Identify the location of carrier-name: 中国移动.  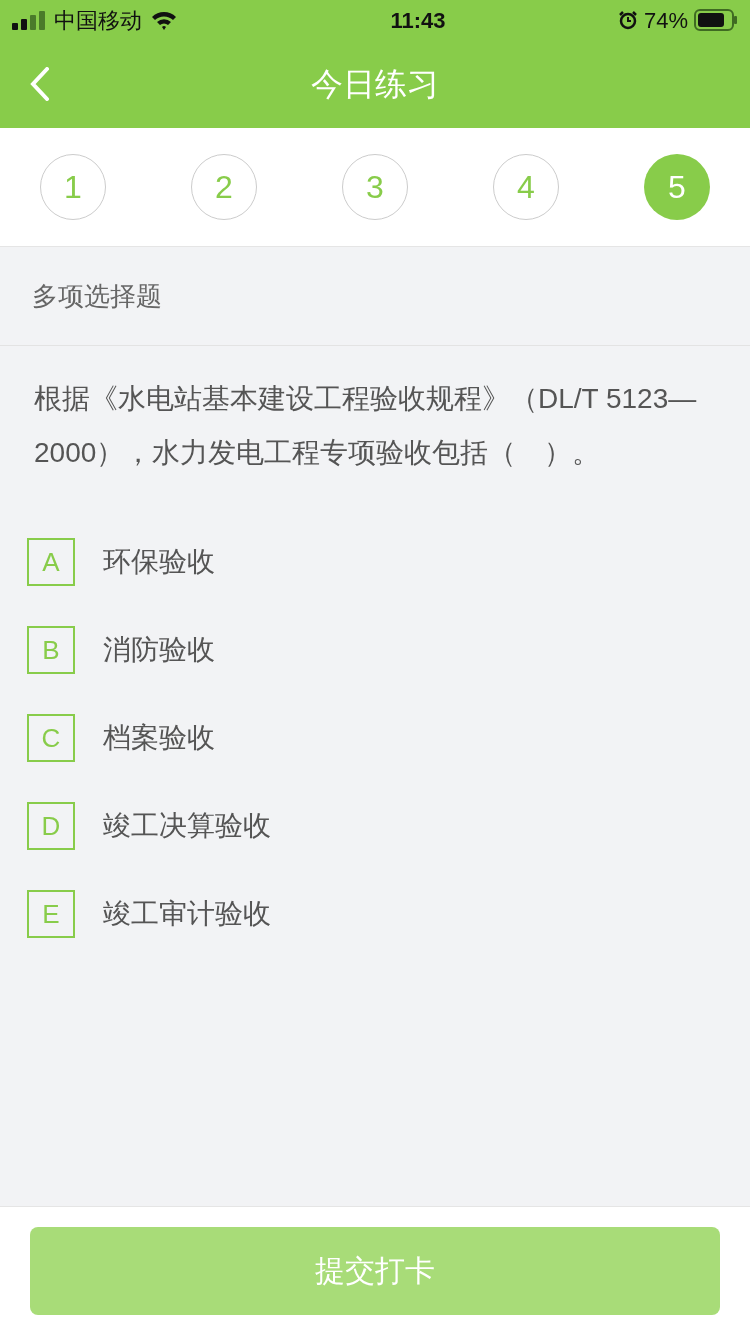
(98, 20).